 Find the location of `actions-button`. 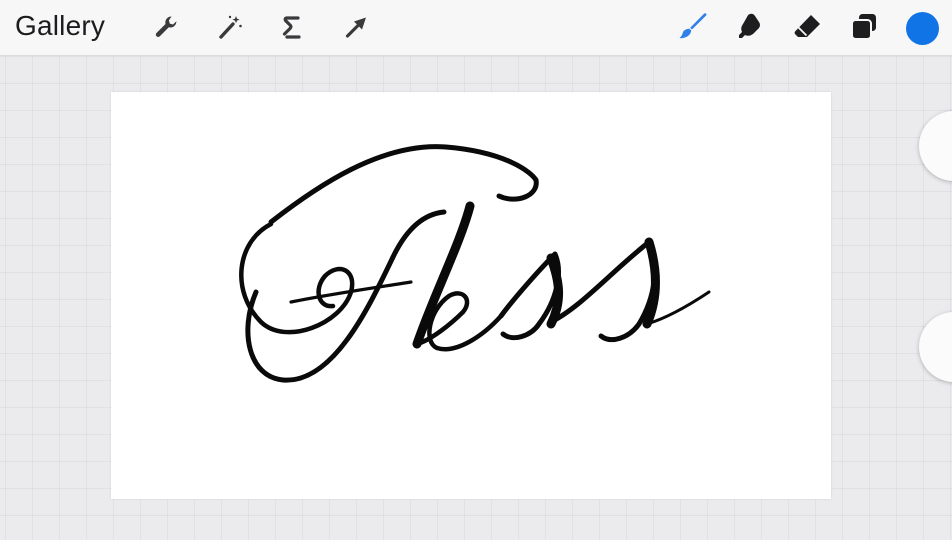

actions-button is located at coordinates (166, 27).